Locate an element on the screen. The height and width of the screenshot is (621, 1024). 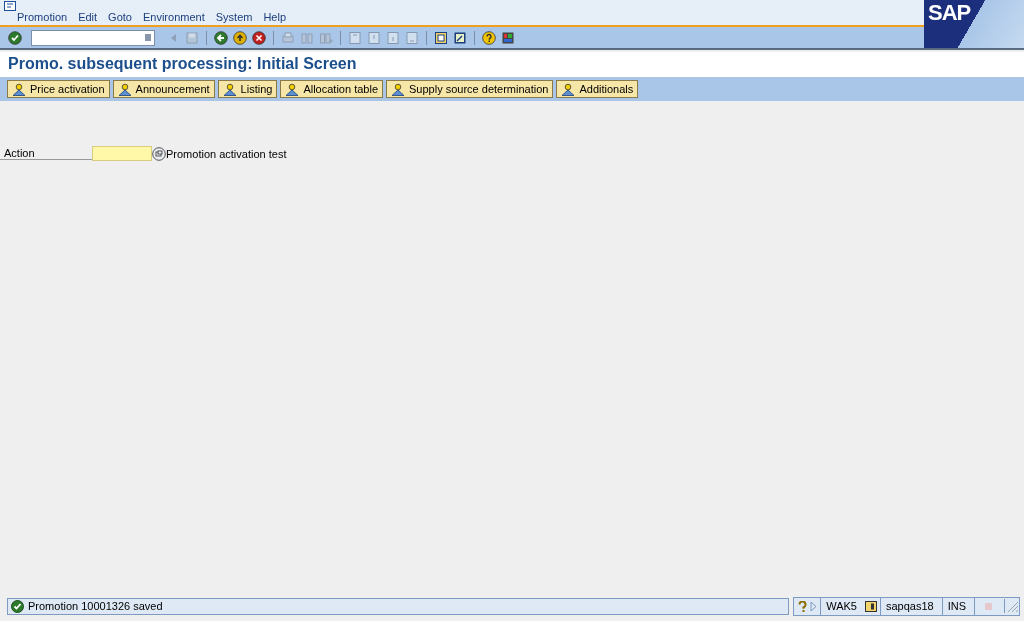
command-field is located at coordinates (93, 37).